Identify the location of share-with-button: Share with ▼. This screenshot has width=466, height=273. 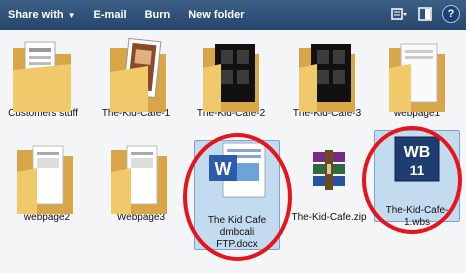
(42, 15).